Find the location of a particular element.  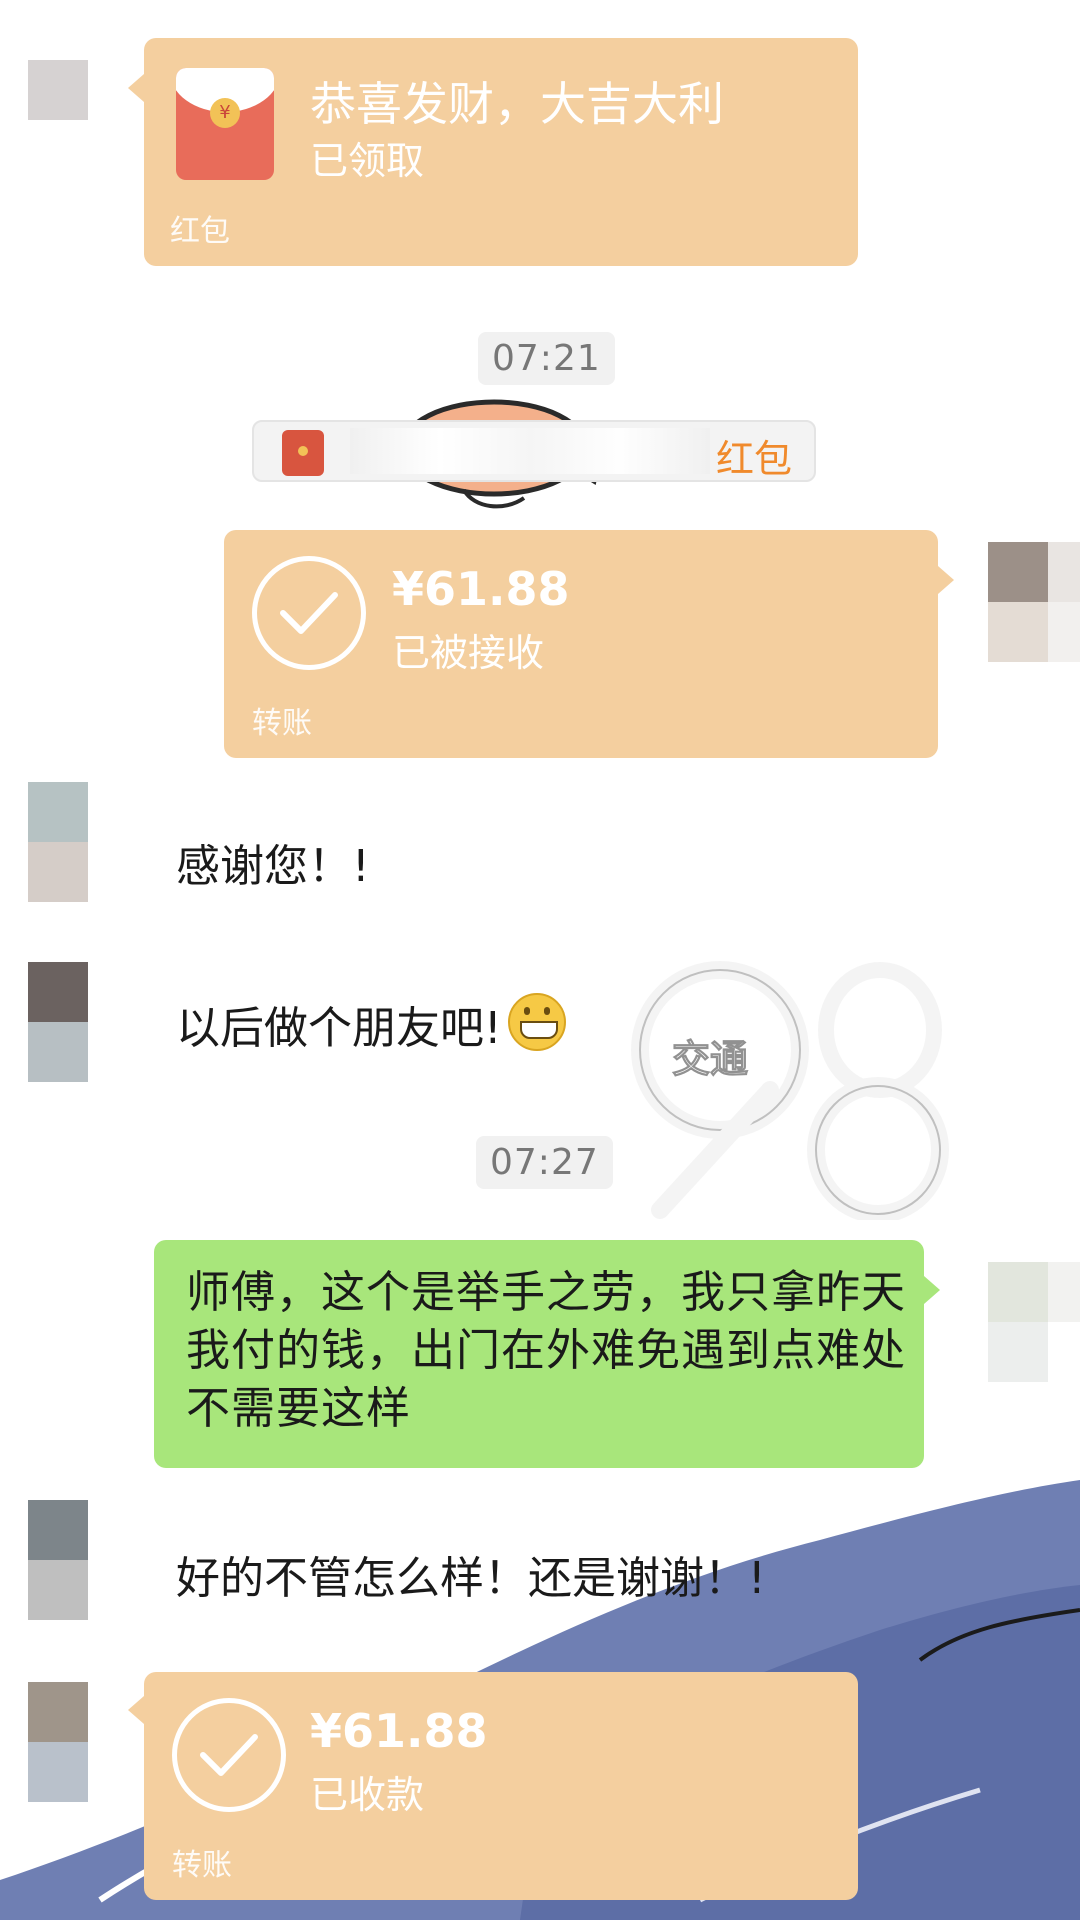

red-packet-title: 恭喜发财，大吉大利 is located at coordinates (517, 104).